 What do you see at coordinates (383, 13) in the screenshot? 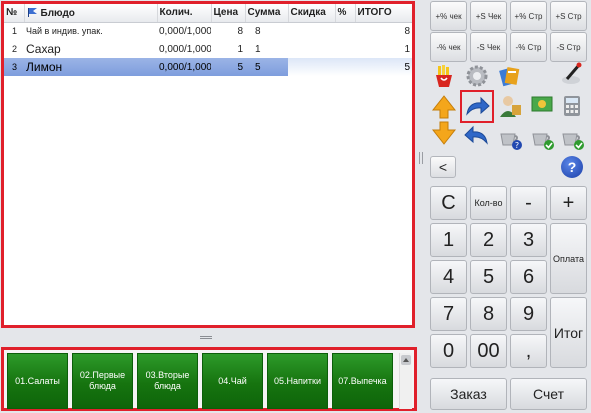
I see `col-header-total: ИТОГО` at bounding box center [383, 13].